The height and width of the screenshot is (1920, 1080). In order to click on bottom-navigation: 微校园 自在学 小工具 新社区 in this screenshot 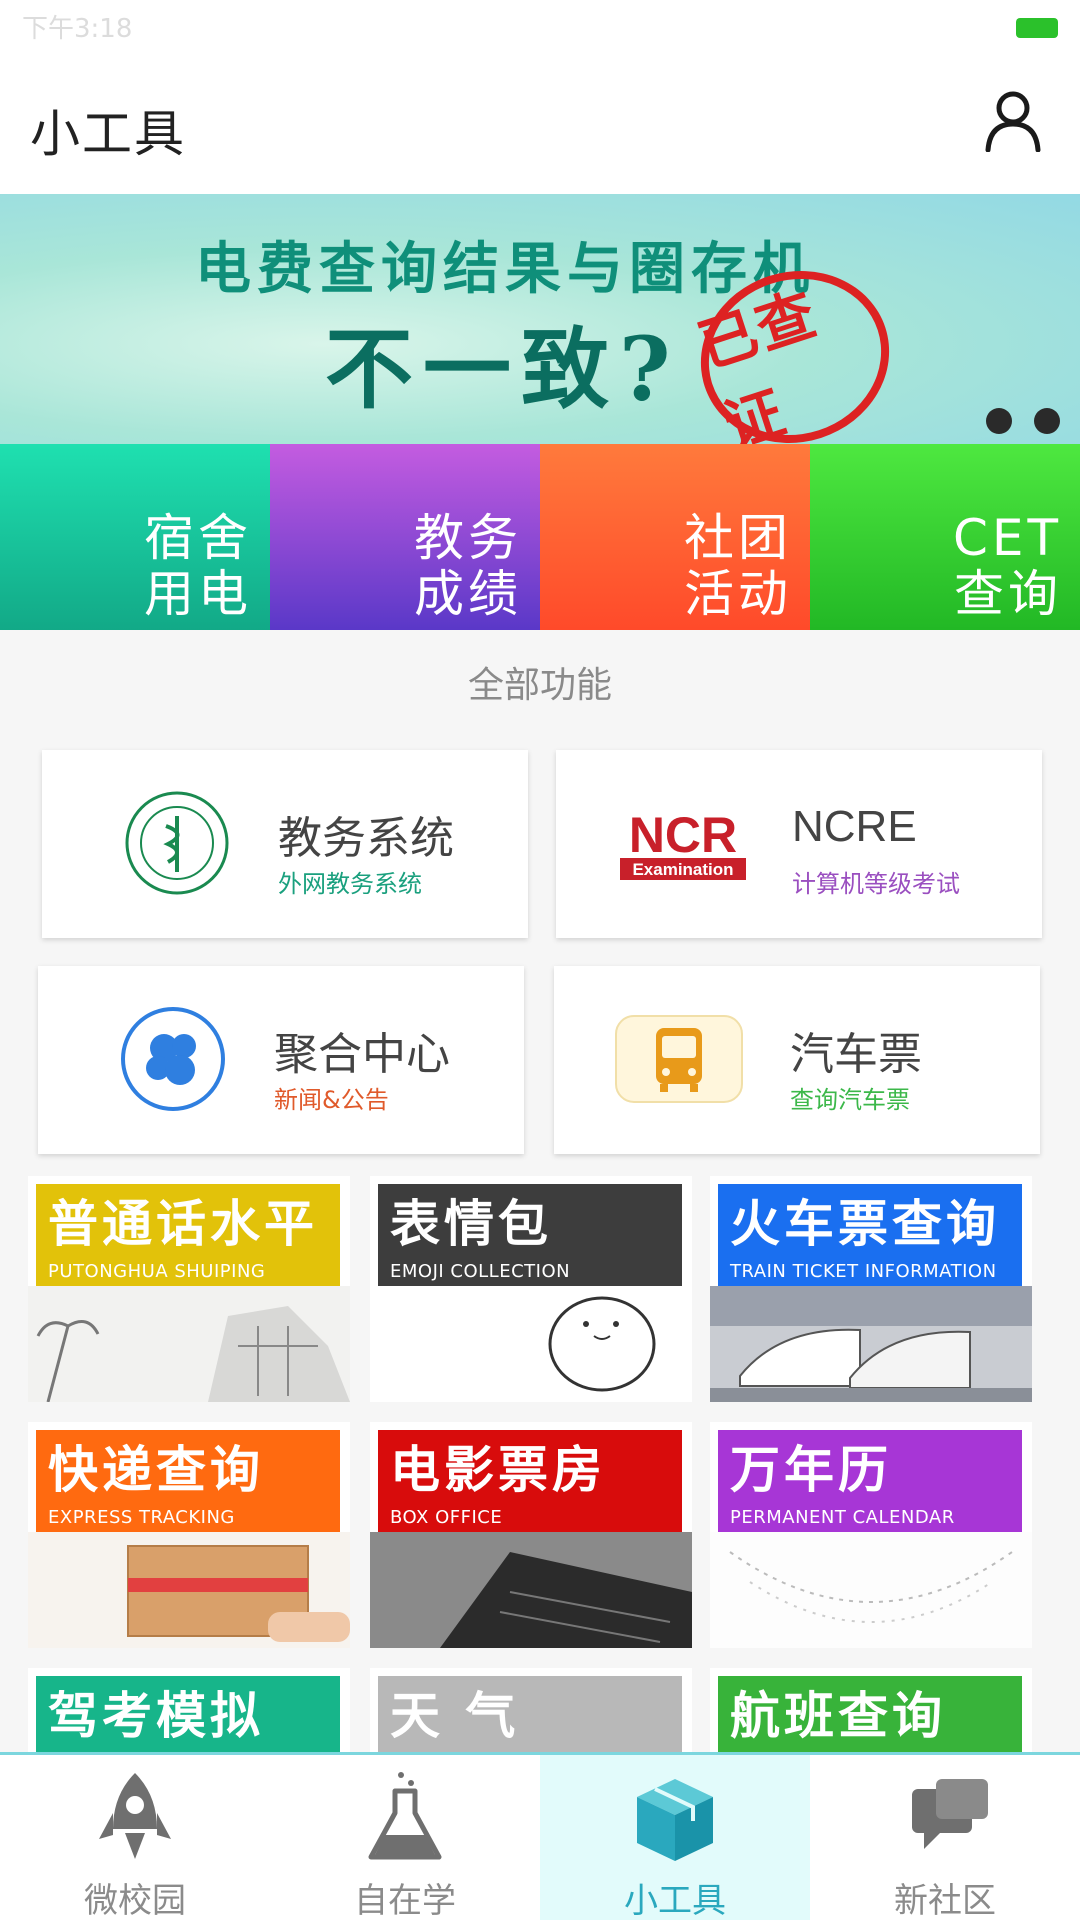, I will do `click(540, 1836)`.